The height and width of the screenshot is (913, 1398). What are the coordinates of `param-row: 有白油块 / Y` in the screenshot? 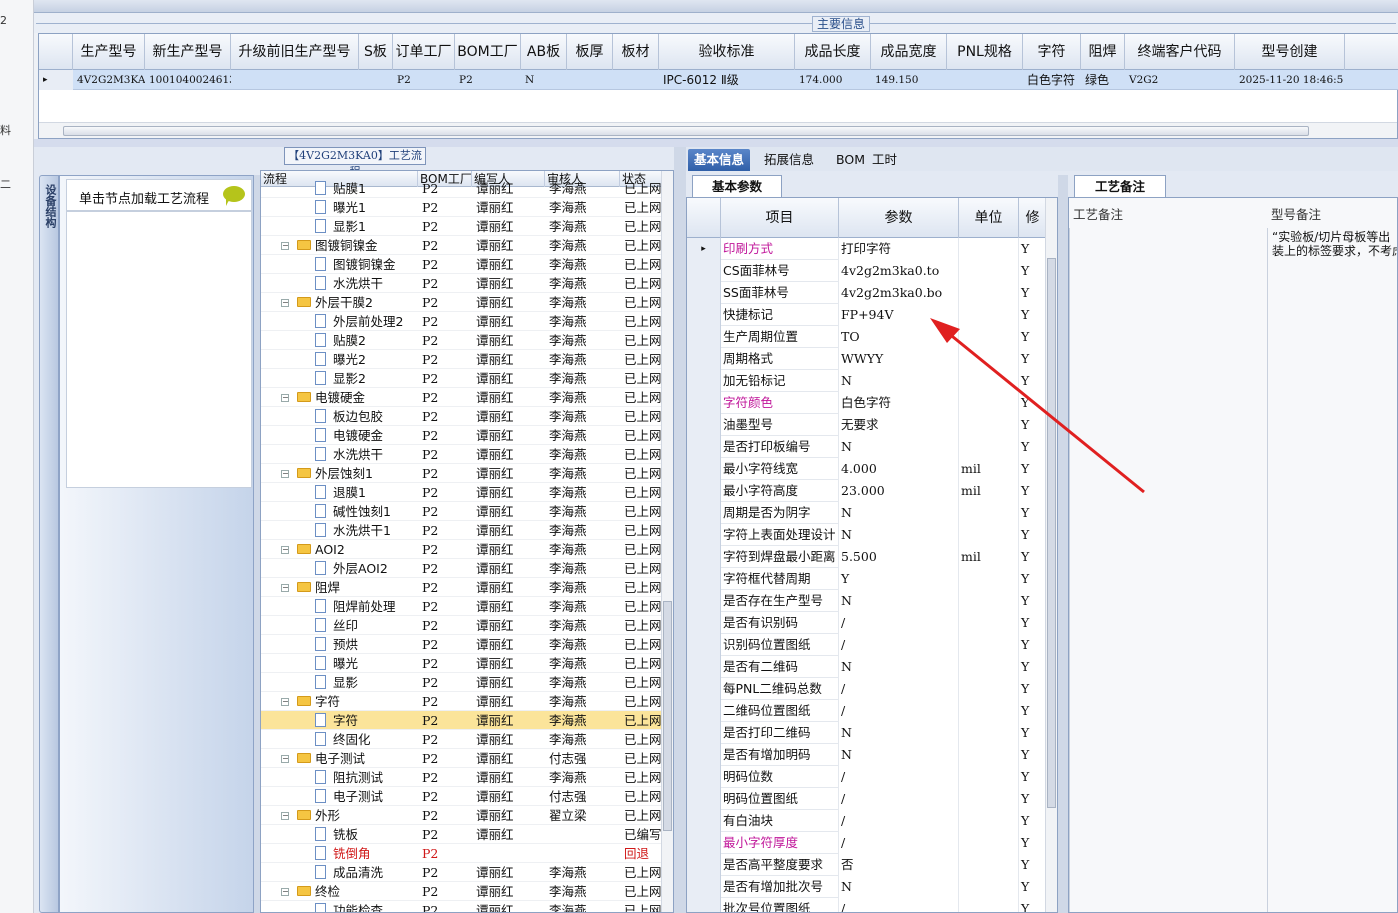 It's located at (867, 821).